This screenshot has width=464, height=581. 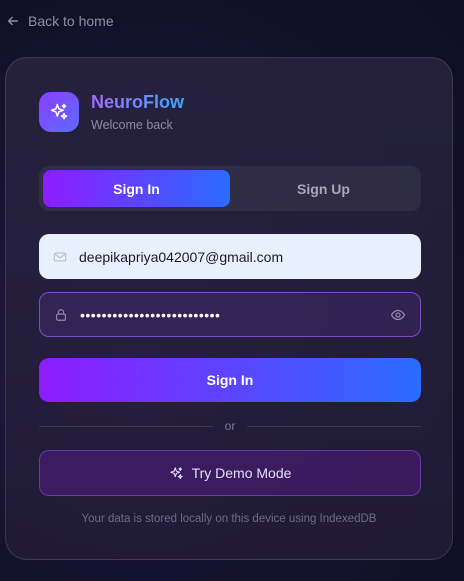 I want to click on password-input, so click(x=230, y=314).